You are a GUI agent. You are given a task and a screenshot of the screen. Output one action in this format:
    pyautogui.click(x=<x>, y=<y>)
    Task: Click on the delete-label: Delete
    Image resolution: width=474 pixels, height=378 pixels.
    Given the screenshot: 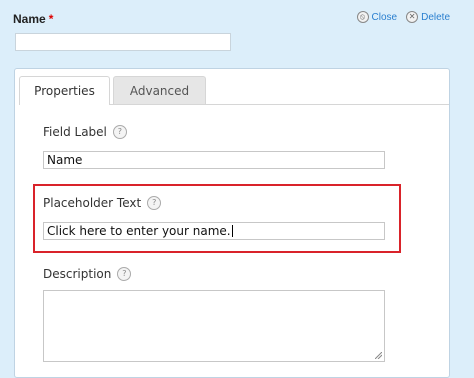 What is the action you would take?
    pyautogui.click(x=435, y=17)
    